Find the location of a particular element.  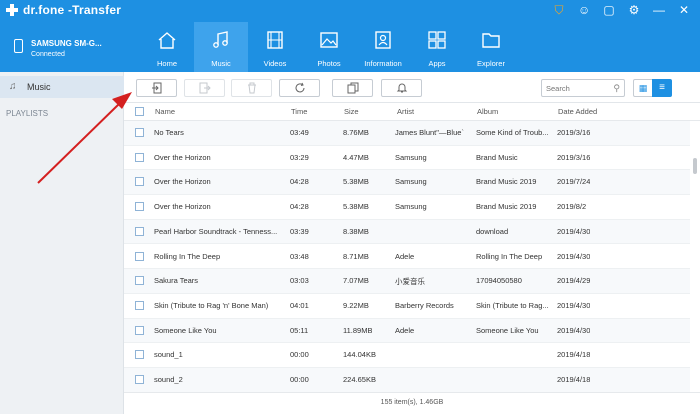

cell-time: 03:29 is located at coordinates (299, 157).